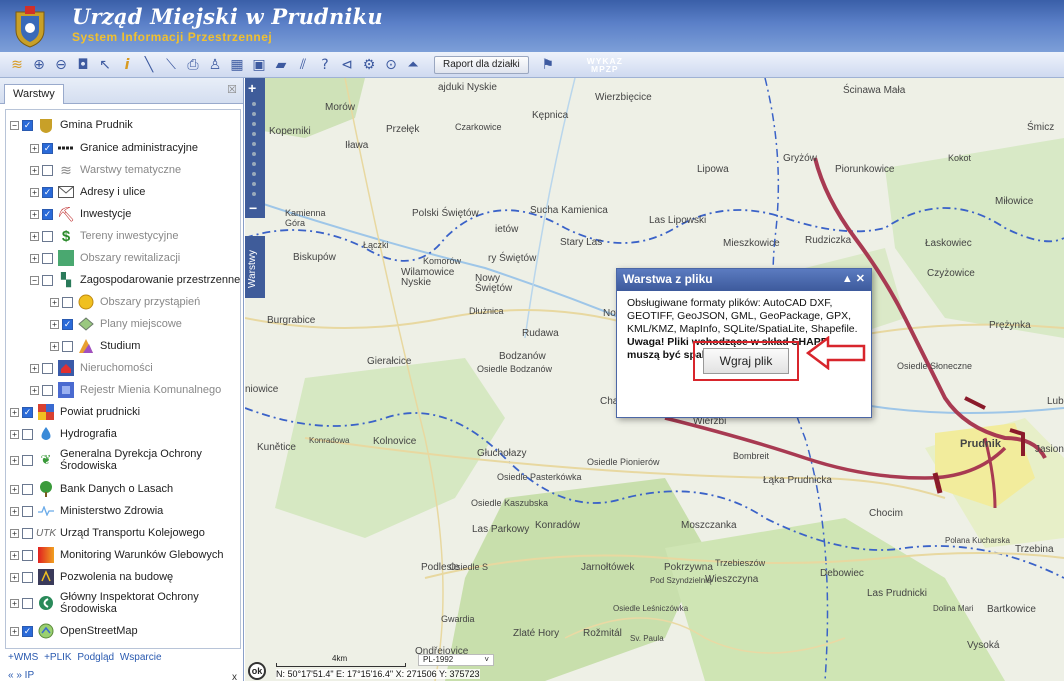  I want to click on upload-file-button: Wgraj plik, so click(746, 361).